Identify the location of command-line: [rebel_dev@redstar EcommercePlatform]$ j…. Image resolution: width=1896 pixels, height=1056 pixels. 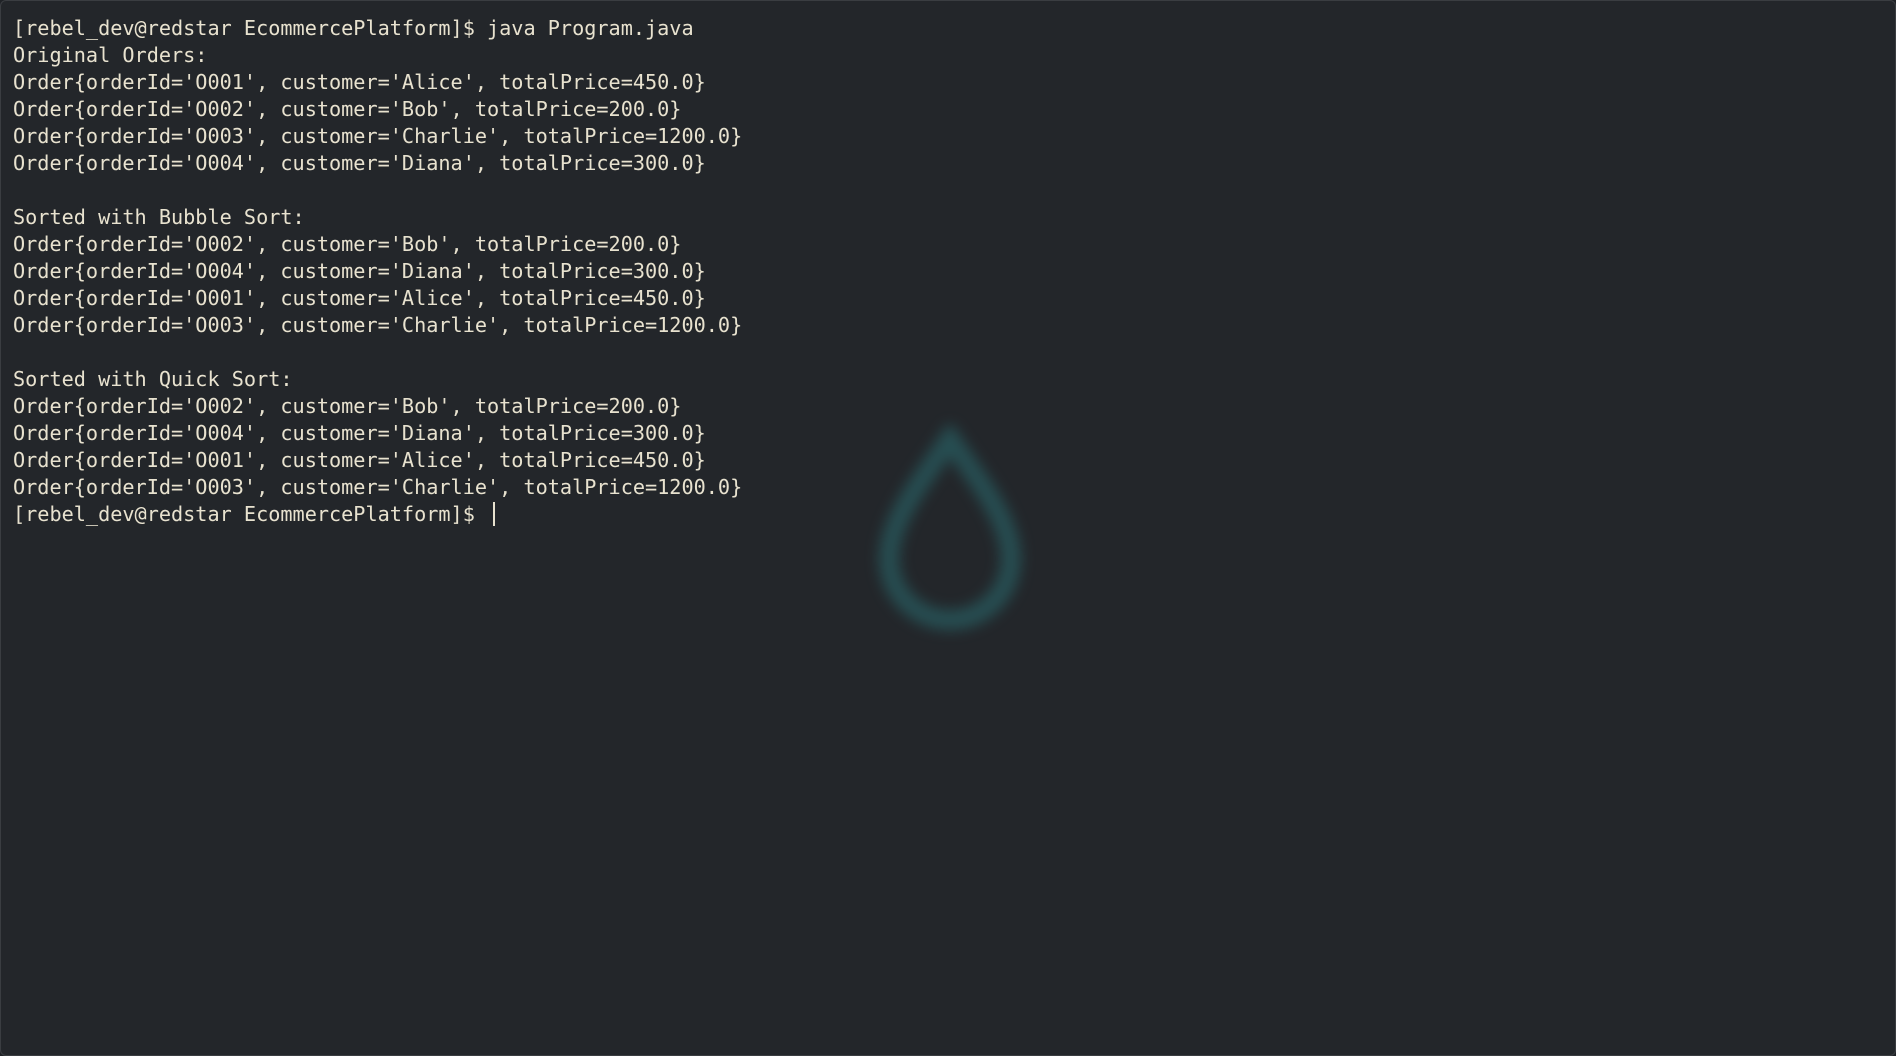
(353, 28).